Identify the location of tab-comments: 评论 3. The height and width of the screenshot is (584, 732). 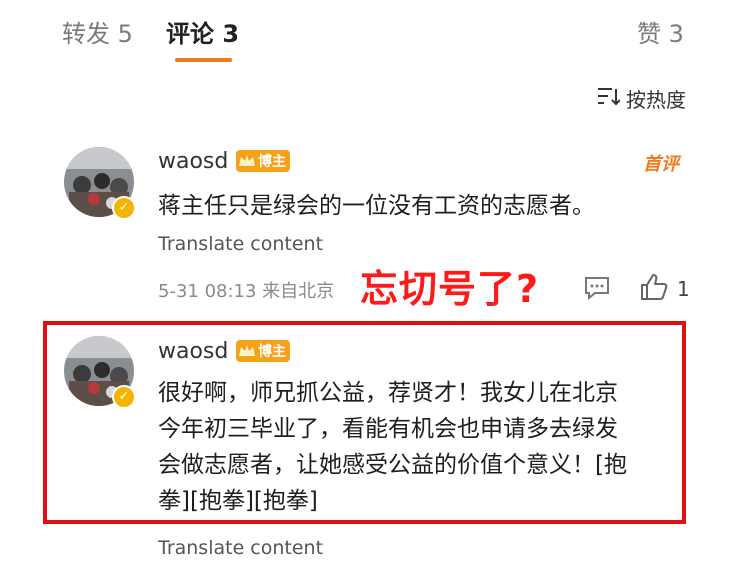
(202, 31).